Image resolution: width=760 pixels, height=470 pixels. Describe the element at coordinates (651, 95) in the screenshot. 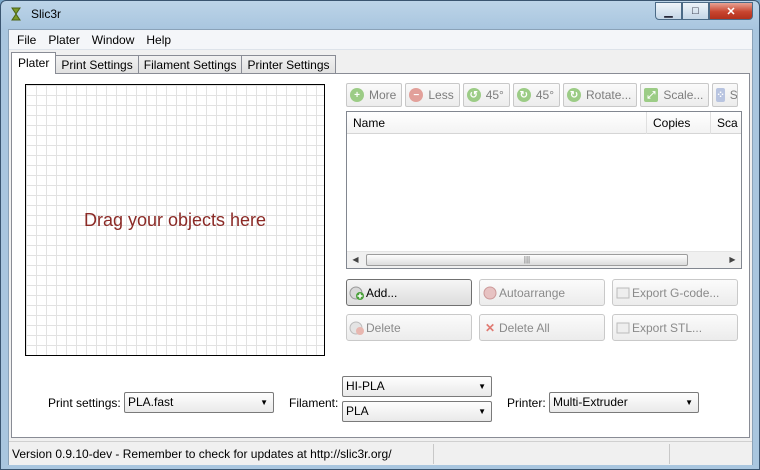

I see `scale-icon: ⤢` at that location.